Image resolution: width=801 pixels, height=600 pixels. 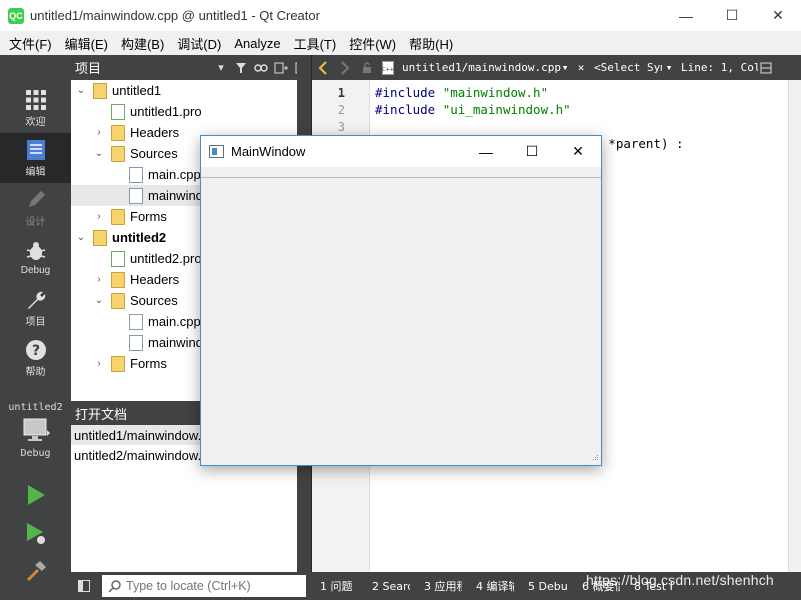 What do you see at coordinates (88, 68) in the screenshot?
I see `projects-panel-title: 项目` at bounding box center [88, 68].